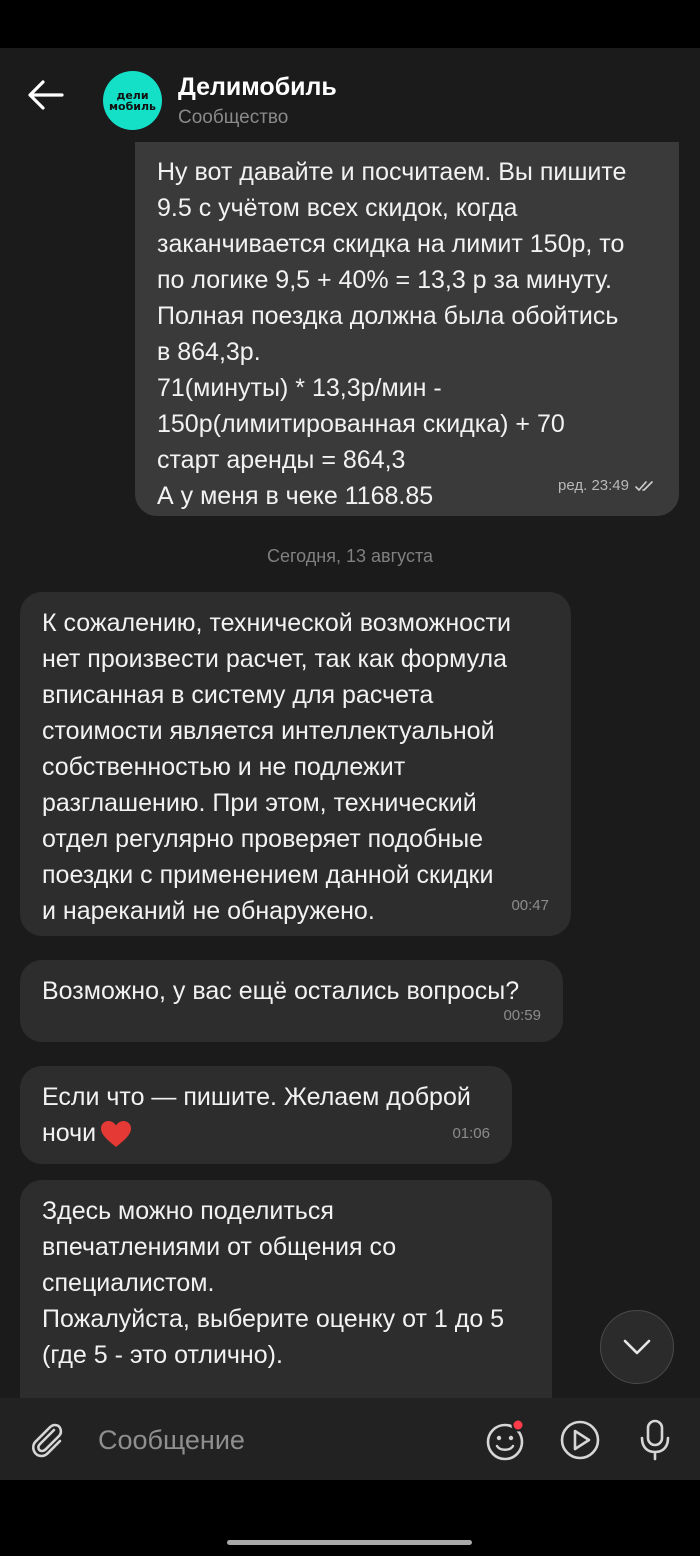  I want to click on chevron-down-icon, so click(637, 1347).